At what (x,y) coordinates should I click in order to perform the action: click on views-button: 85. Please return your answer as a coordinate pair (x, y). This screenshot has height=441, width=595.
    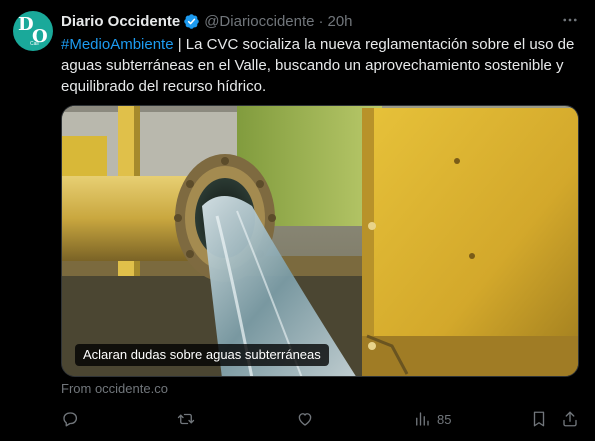
    Looking at the image, I should click on (432, 419).